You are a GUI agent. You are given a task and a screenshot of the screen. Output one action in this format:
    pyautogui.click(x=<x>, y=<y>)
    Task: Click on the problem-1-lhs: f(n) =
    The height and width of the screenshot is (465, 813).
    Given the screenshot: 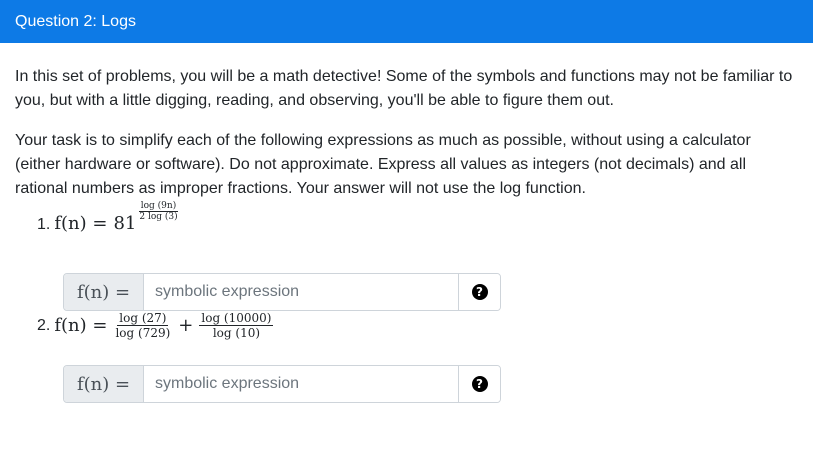 What is the action you would take?
    pyautogui.click(x=81, y=223)
    